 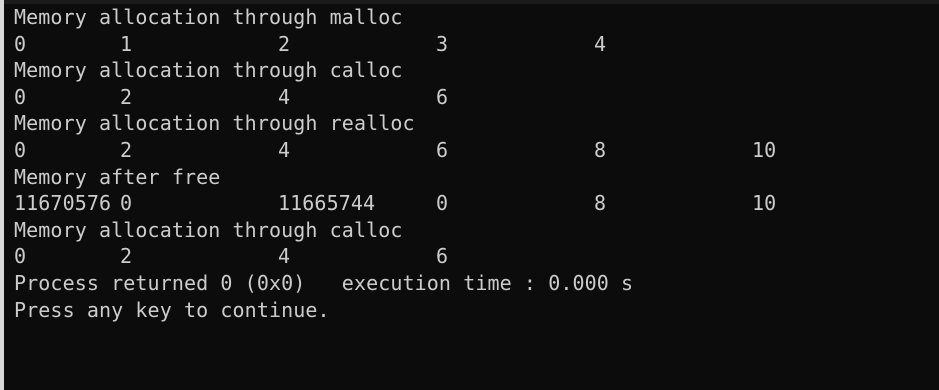 What do you see at coordinates (126, 43) in the screenshot?
I see `console-value: 1` at bounding box center [126, 43].